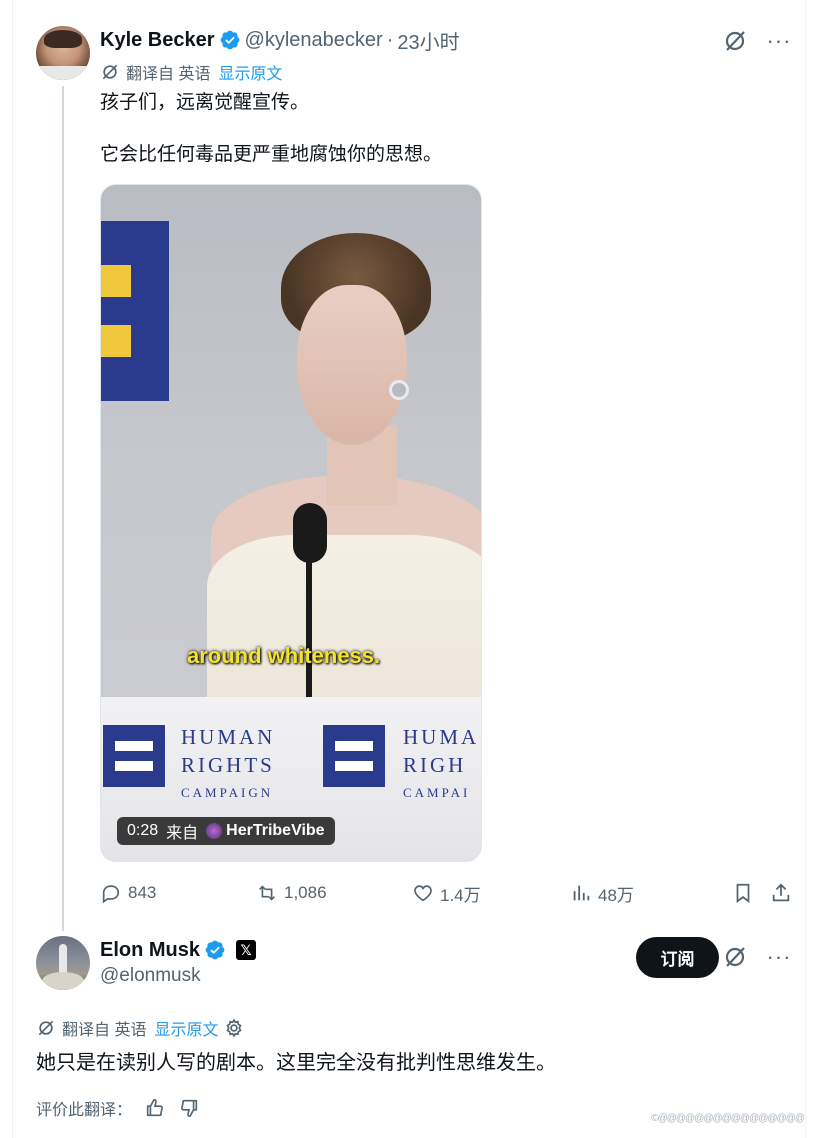 The height and width of the screenshot is (1138, 818). What do you see at coordinates (189, 1108) in the screenshot?
I see `thumbs-down-icon` at bounding box center [189, 1108].